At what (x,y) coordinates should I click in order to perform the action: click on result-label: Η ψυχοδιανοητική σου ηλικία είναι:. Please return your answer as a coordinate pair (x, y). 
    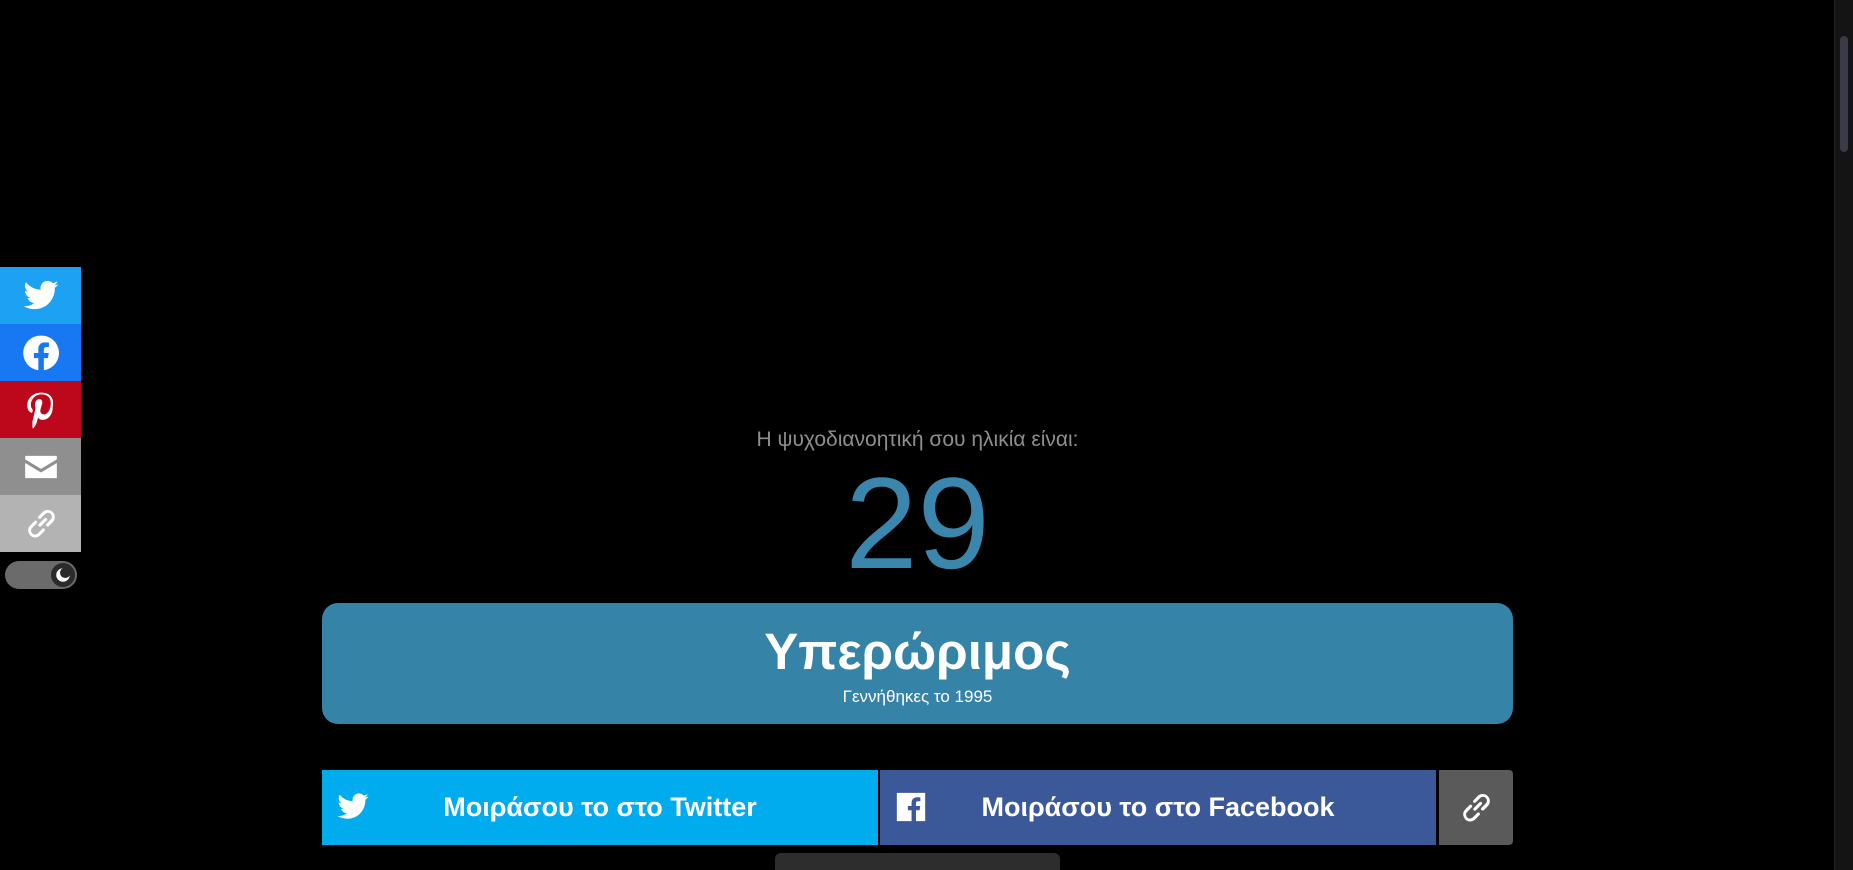
    Looking at the image, I should click on (917, 439).